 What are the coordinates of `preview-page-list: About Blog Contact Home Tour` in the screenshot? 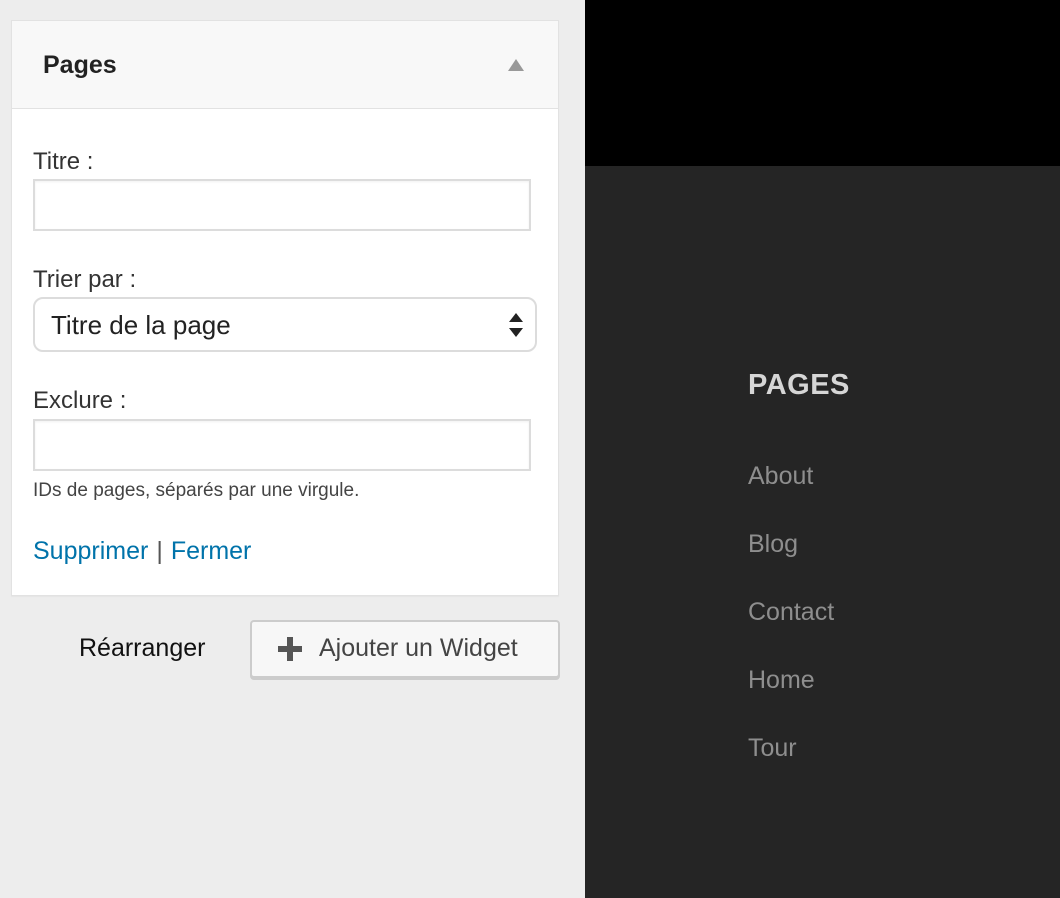 It's located at (791, 630).